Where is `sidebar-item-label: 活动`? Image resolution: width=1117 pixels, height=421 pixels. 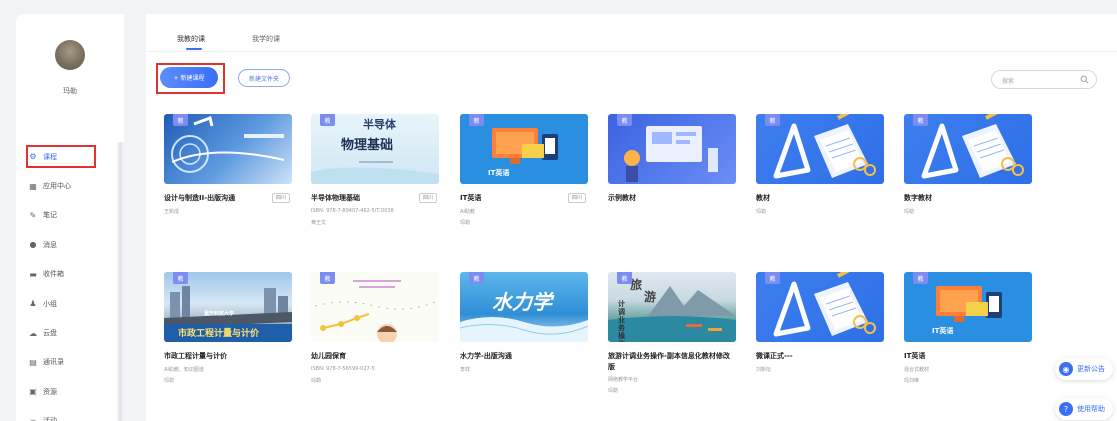
sidebar-item-label: 活动 is located at coordinates (50, 418).